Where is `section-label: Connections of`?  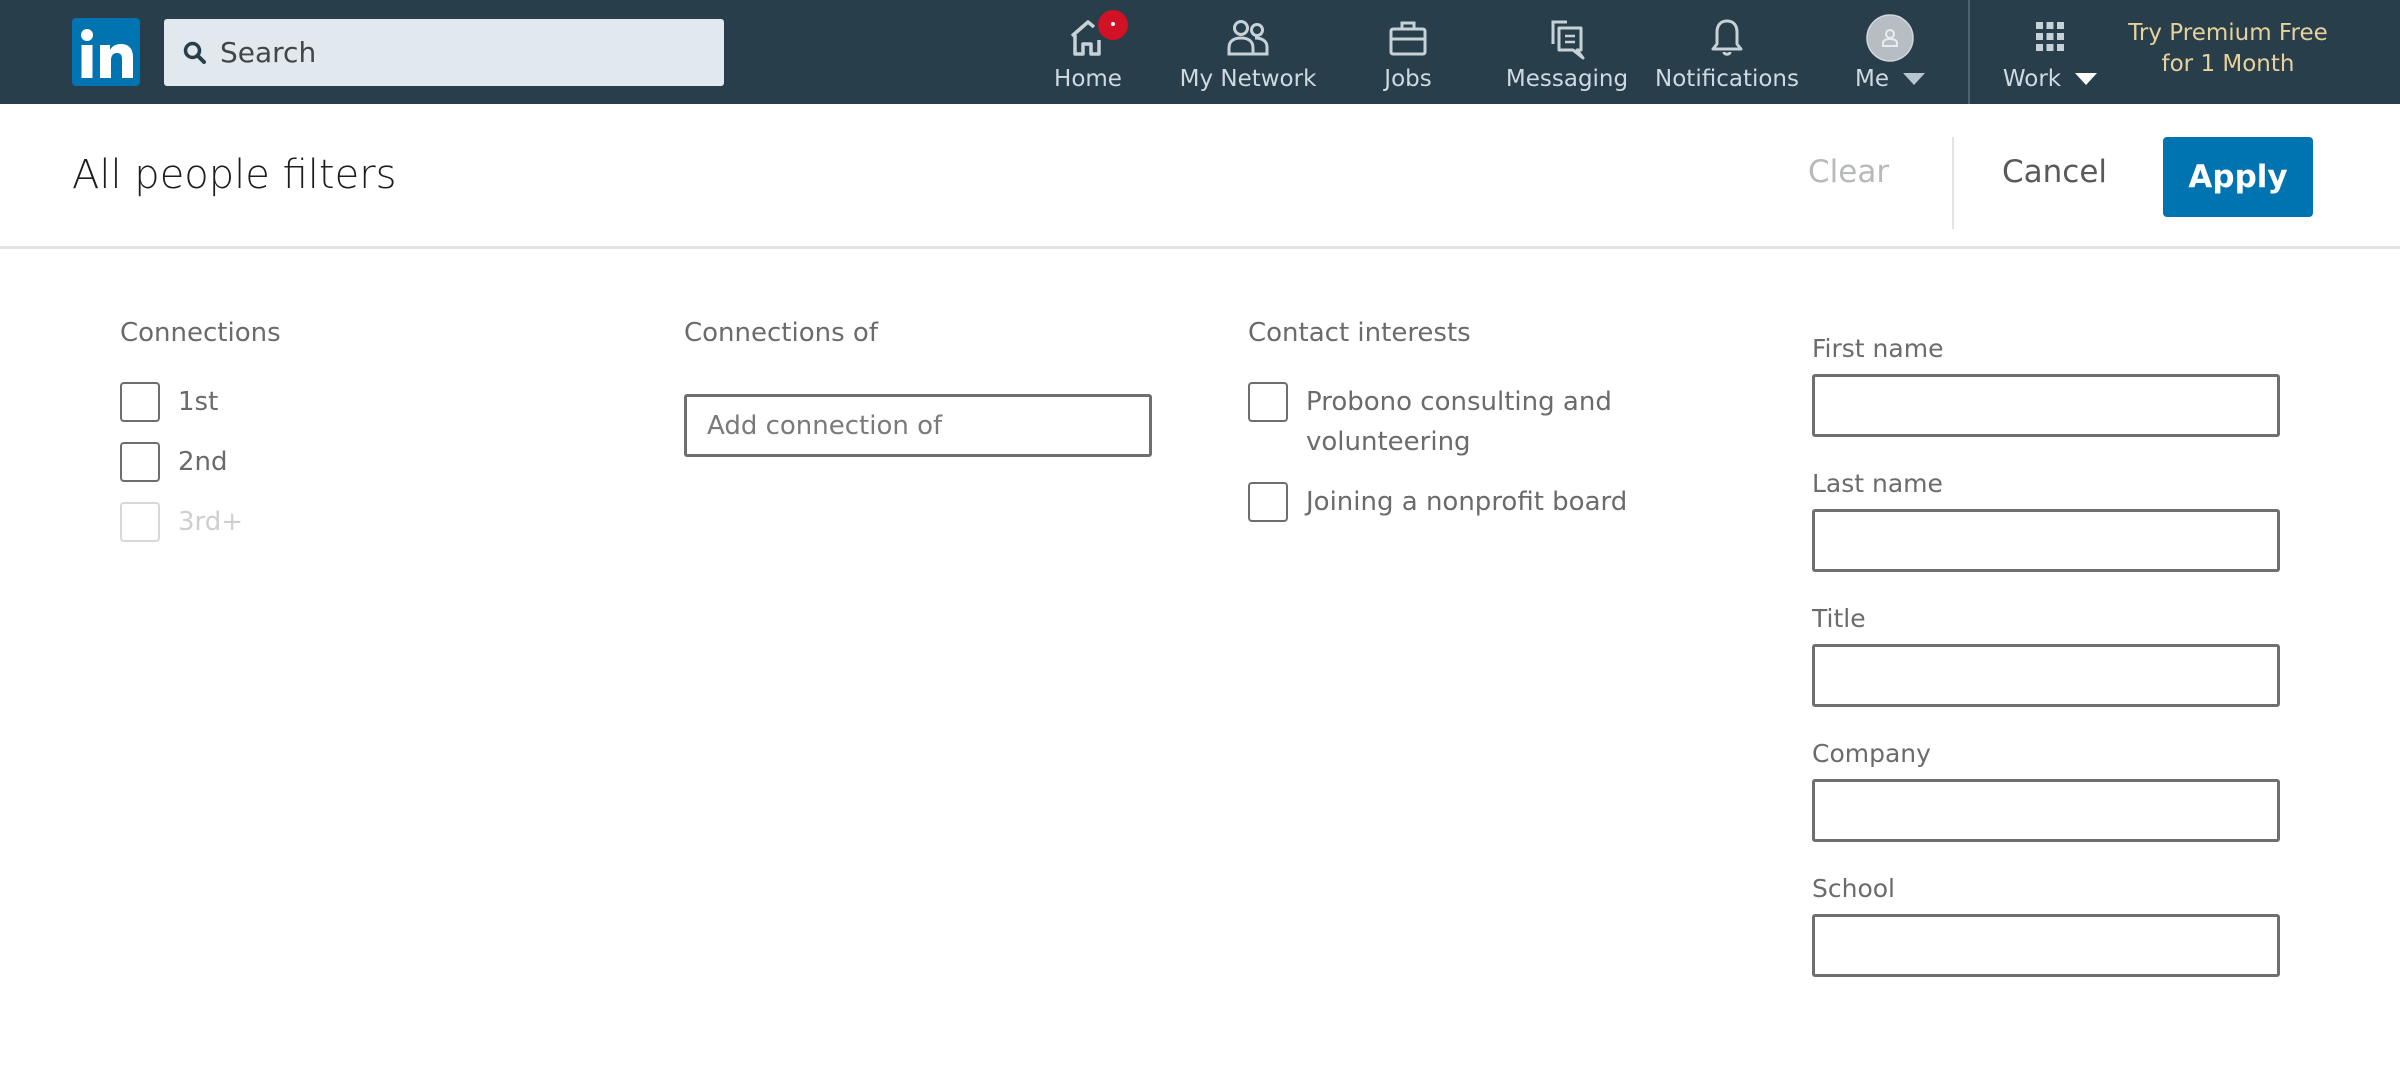 section-label: Connections of is located at coordinates (781, 333).